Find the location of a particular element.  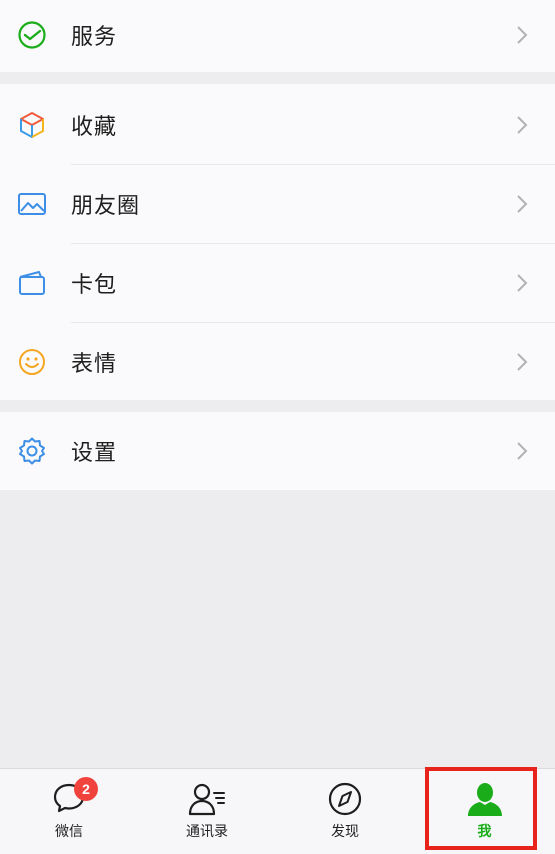

menu-item-settings: 设置 is located at coordinates (277, 451).